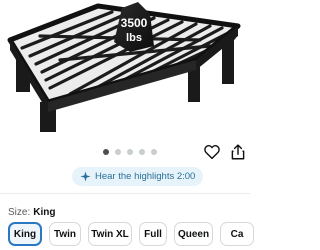 The height and width of the screenshot is (250, 320). Describe the element at coordinates (193, 234) in the screenshot. I see `size-option-queen: Queen` at that location.